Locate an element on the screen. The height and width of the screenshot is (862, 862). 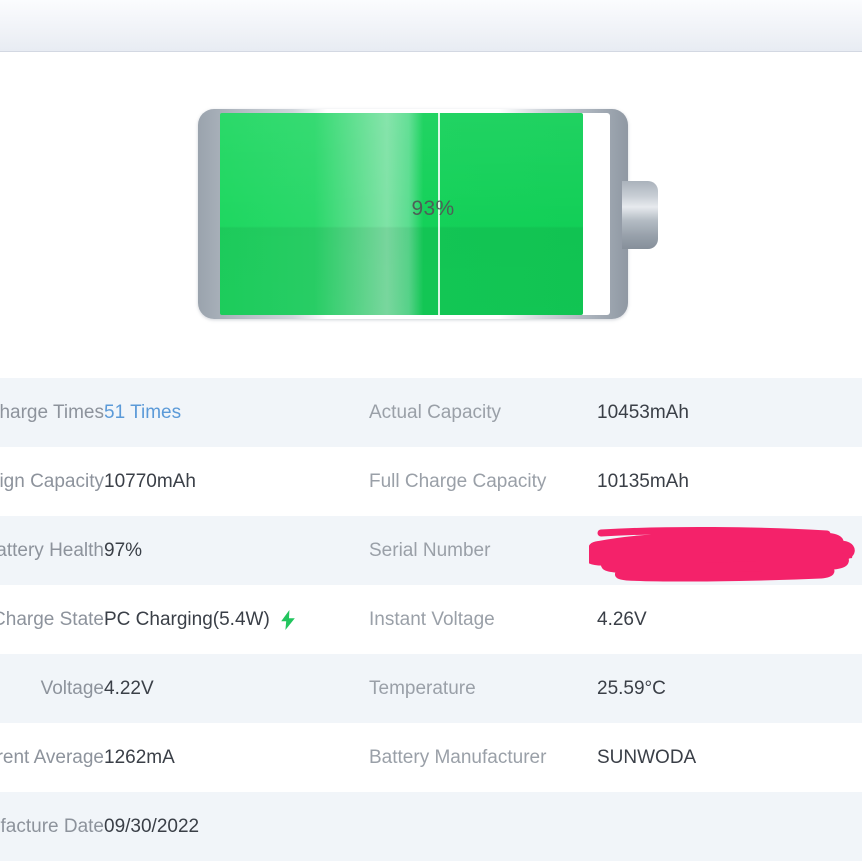
battery-percent-label: 93% is located at coordinates (433, 208).